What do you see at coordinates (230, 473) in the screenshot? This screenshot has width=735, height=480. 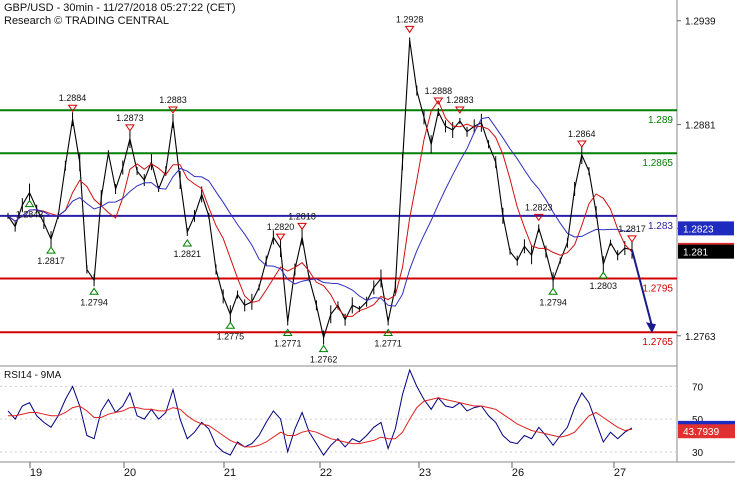 I see `time-tick-label: 21` at bounding box center [230, 473].